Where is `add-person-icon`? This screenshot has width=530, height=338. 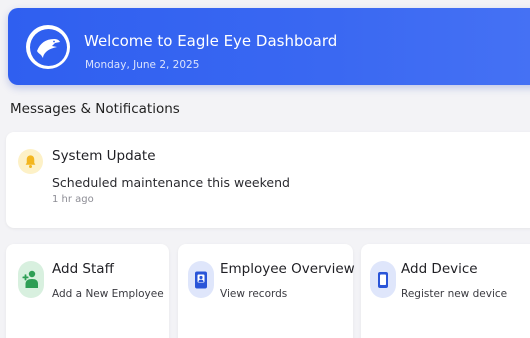 add-person-icon is located at coordinates (31, 279).